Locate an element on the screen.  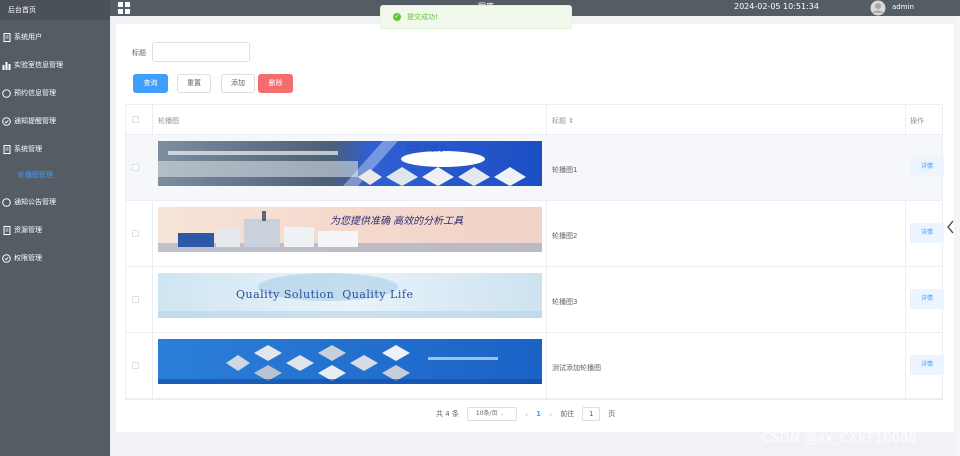
sidebar-item-label: 权限管理 is located at coordinates (28, 258).